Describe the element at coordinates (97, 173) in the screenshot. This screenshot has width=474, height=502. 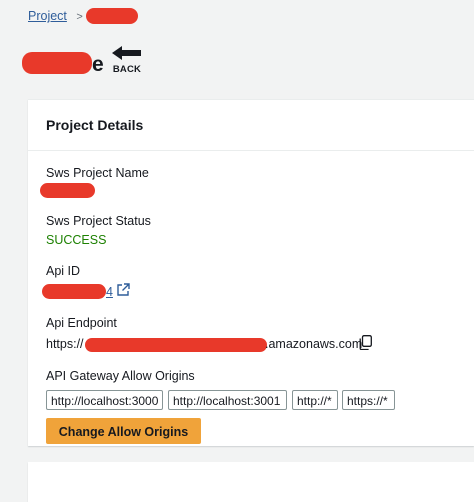
I see `project-name-label: Sws Project Name` at that location.